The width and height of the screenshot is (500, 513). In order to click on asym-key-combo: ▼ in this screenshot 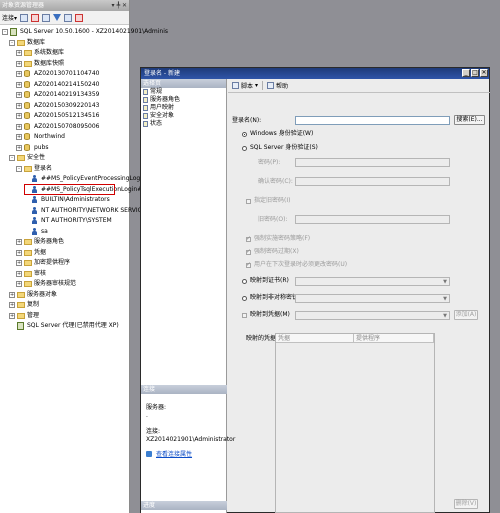, I will do `click(372, 298)`.